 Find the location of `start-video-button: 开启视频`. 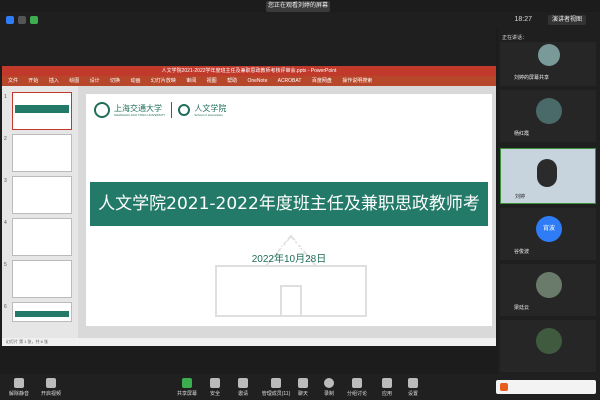

start-video-button: 开启视频 is located at coordinates (51, 387).